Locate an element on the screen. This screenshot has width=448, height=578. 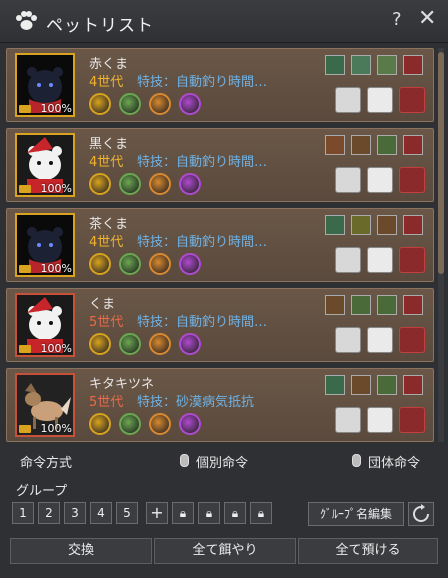
mouse-icon is located at coordinates (184, 460).